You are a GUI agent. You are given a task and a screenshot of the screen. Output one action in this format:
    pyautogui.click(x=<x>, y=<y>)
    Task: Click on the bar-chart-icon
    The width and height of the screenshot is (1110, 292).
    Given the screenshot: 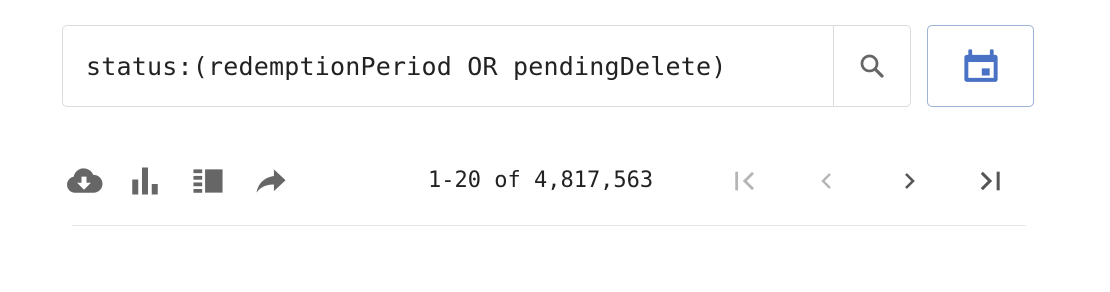 What is the action you would take?
    pyautogui.click(x=145, y=181)
    